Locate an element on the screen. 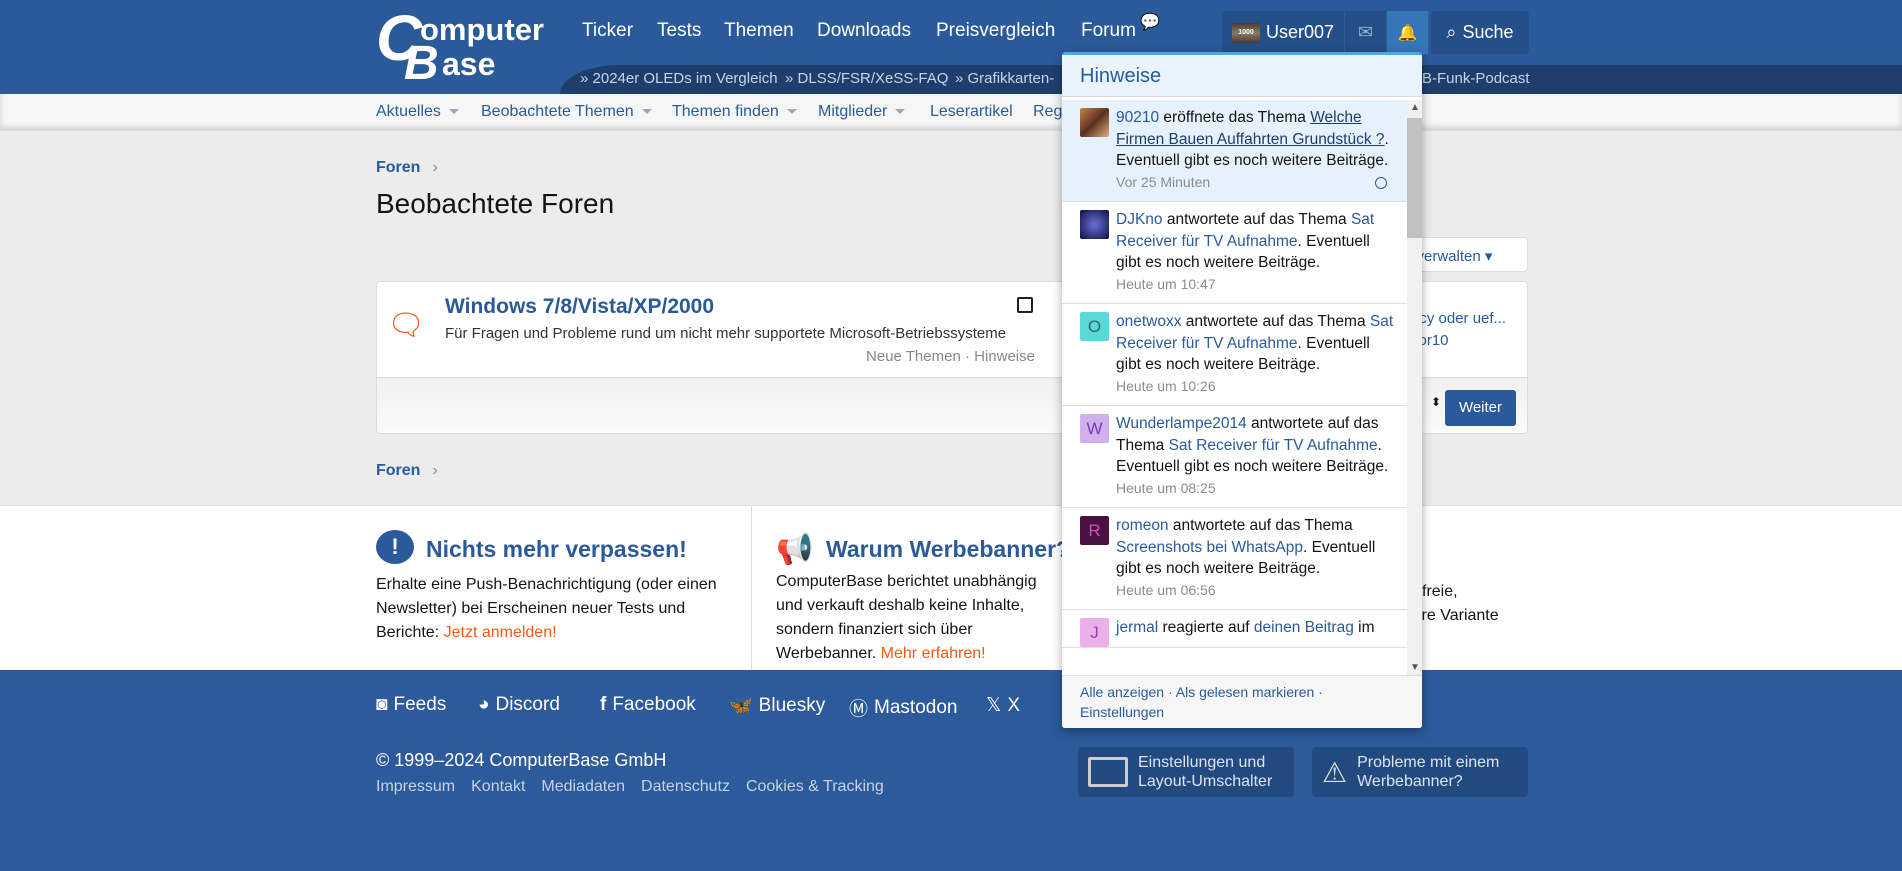 This screenshot has width=1902, height=871. learn-more-link: Mehr erfahren! is located at coordinates (933, 653).